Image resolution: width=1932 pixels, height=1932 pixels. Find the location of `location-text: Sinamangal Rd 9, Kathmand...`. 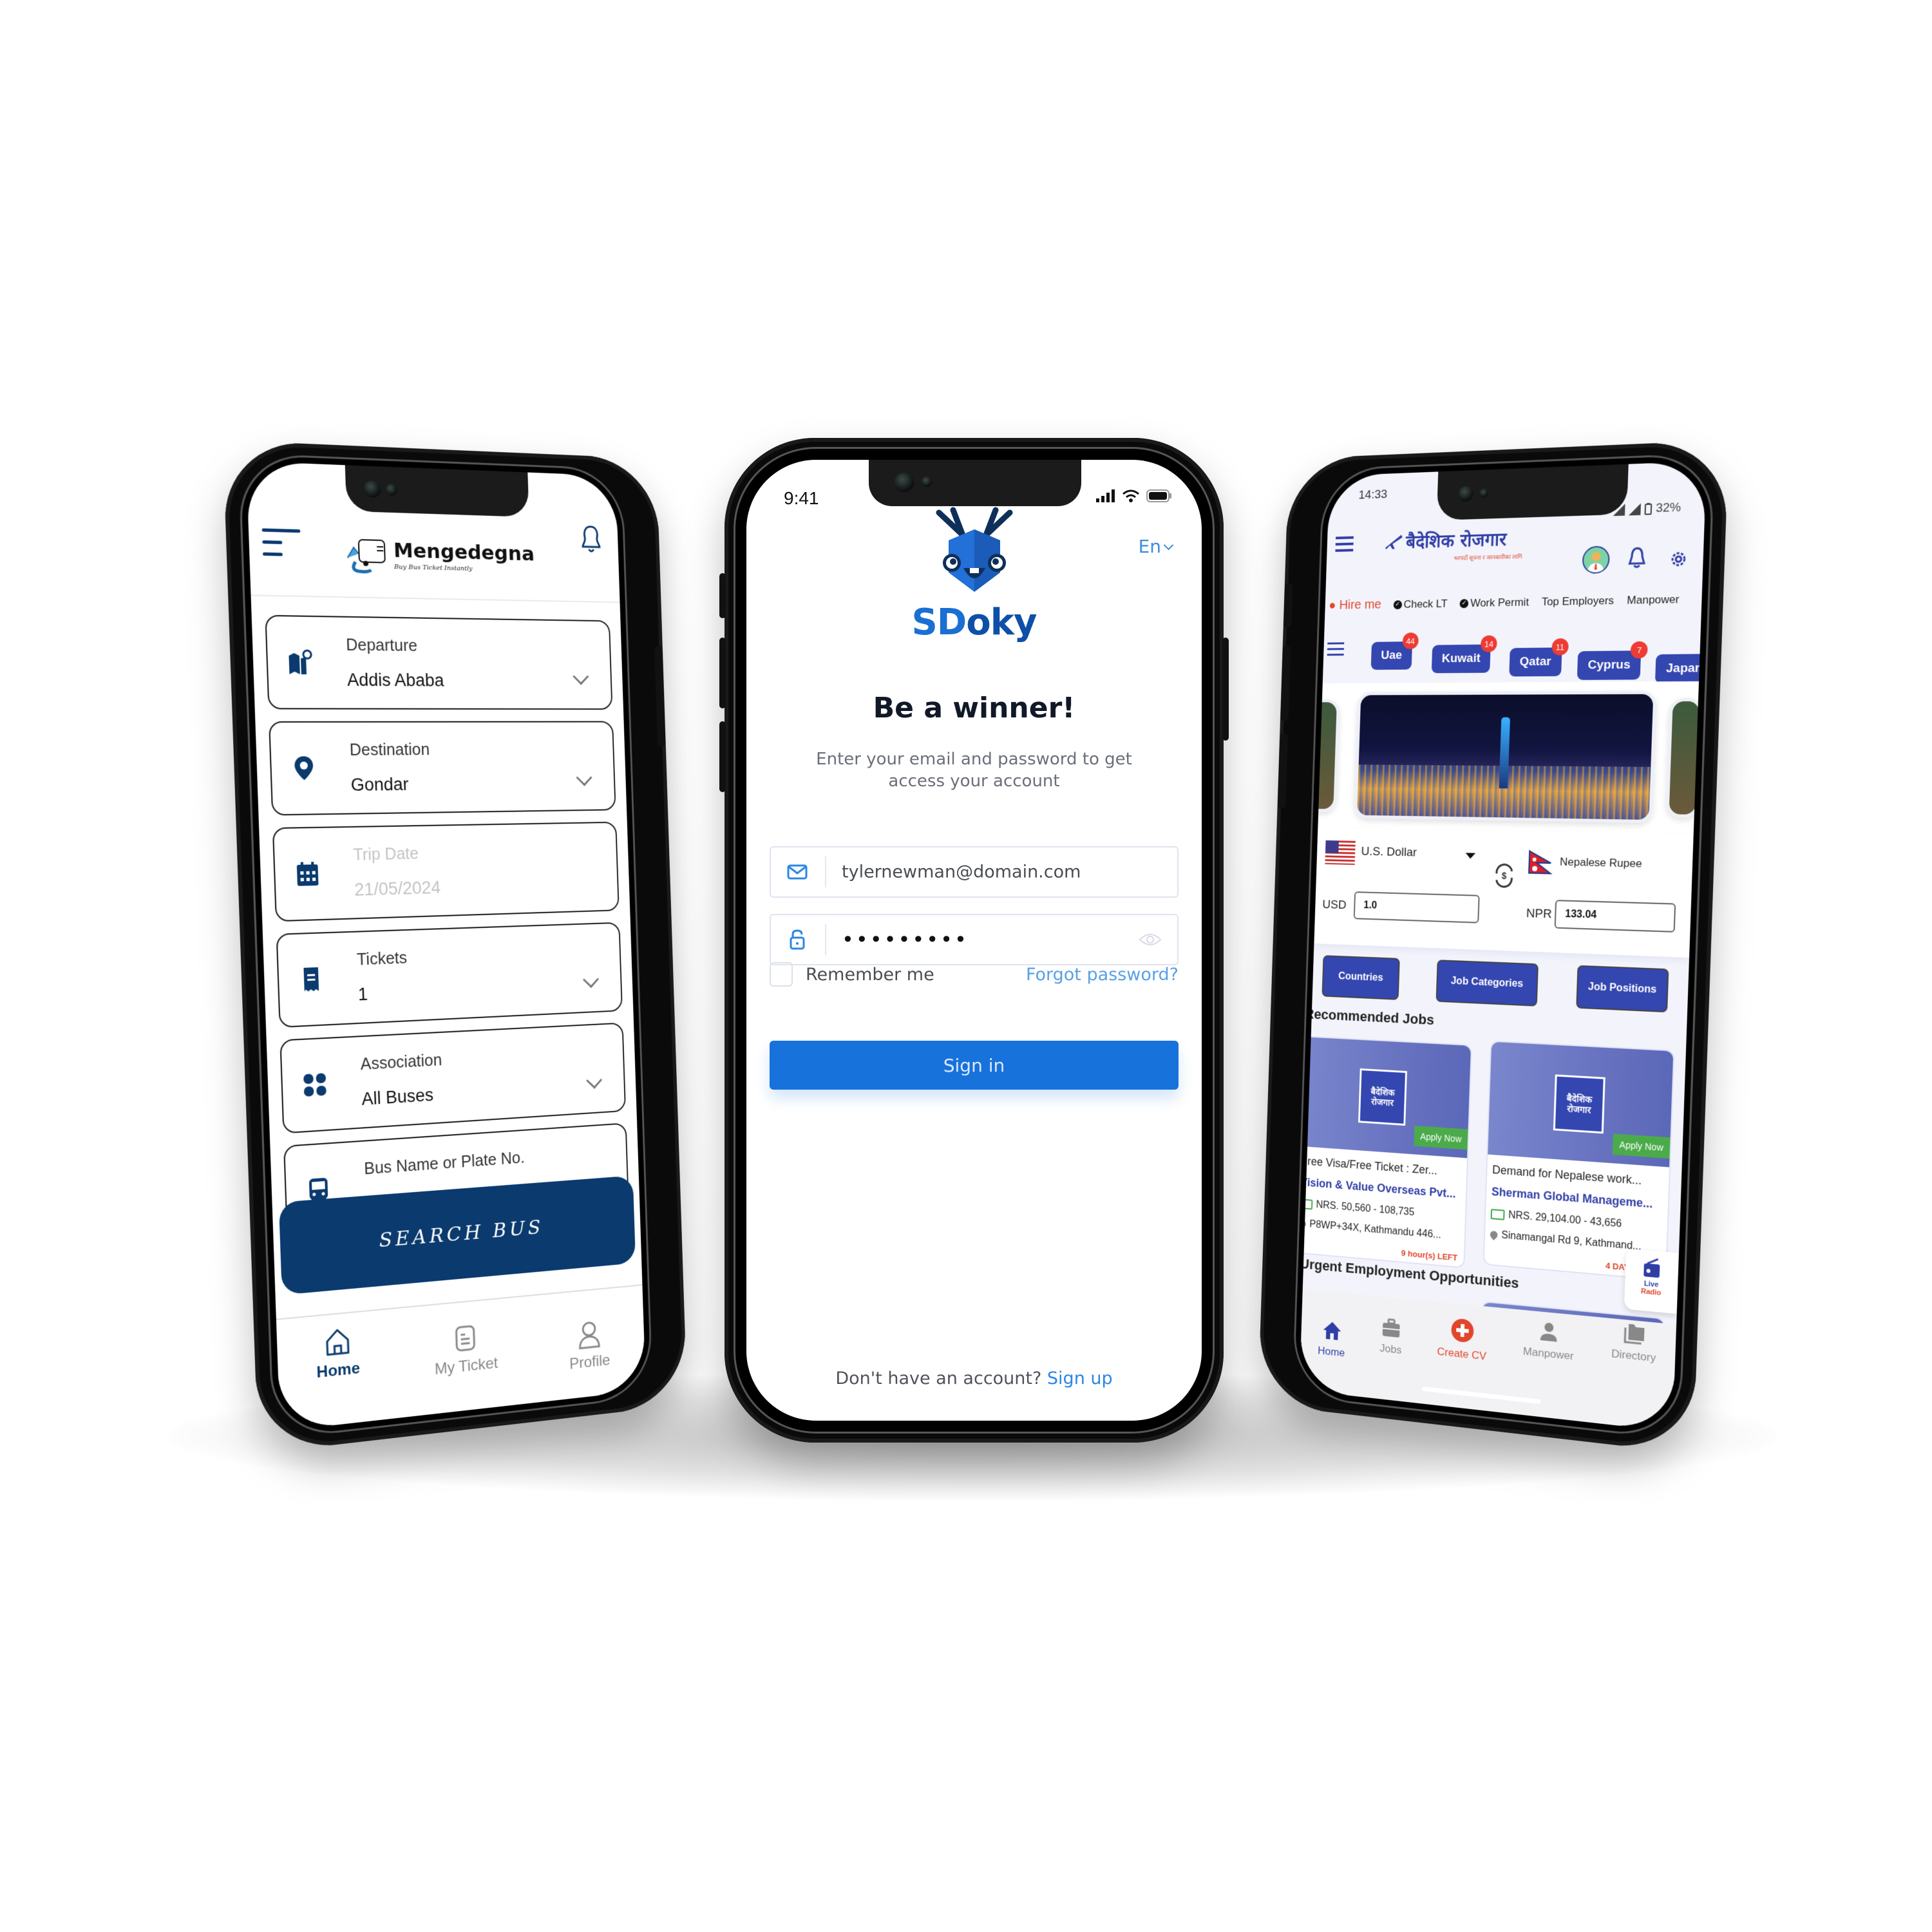

location-text: Sinamangal Rd 9, Kathmand... is located at coordinates (1572, 1241).